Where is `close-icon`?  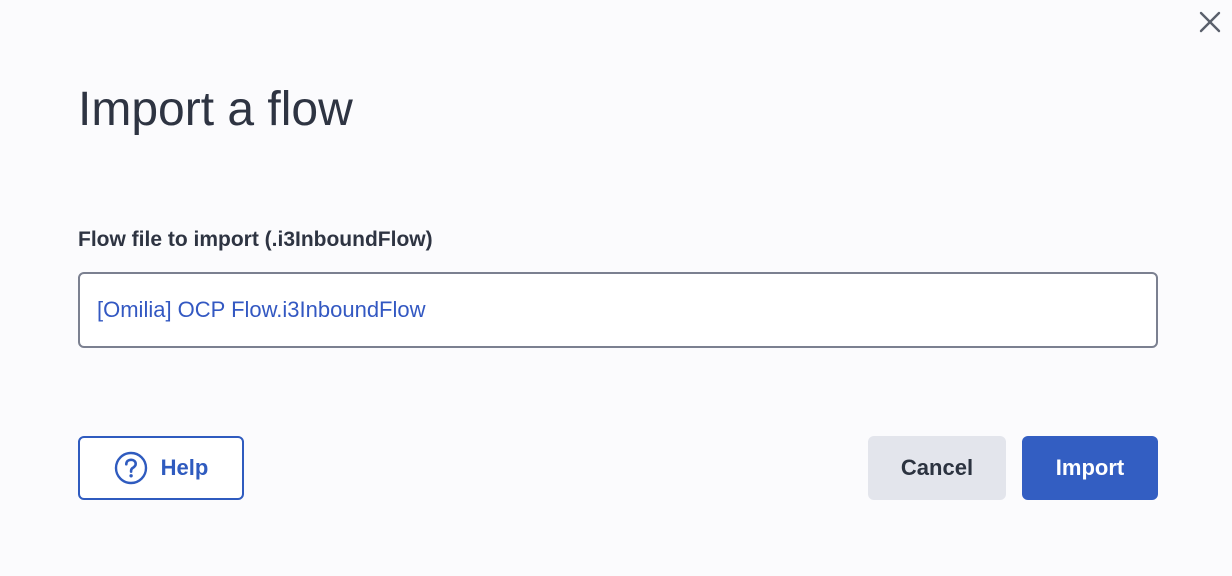 close-icon is located at coordinates (1210, 22).